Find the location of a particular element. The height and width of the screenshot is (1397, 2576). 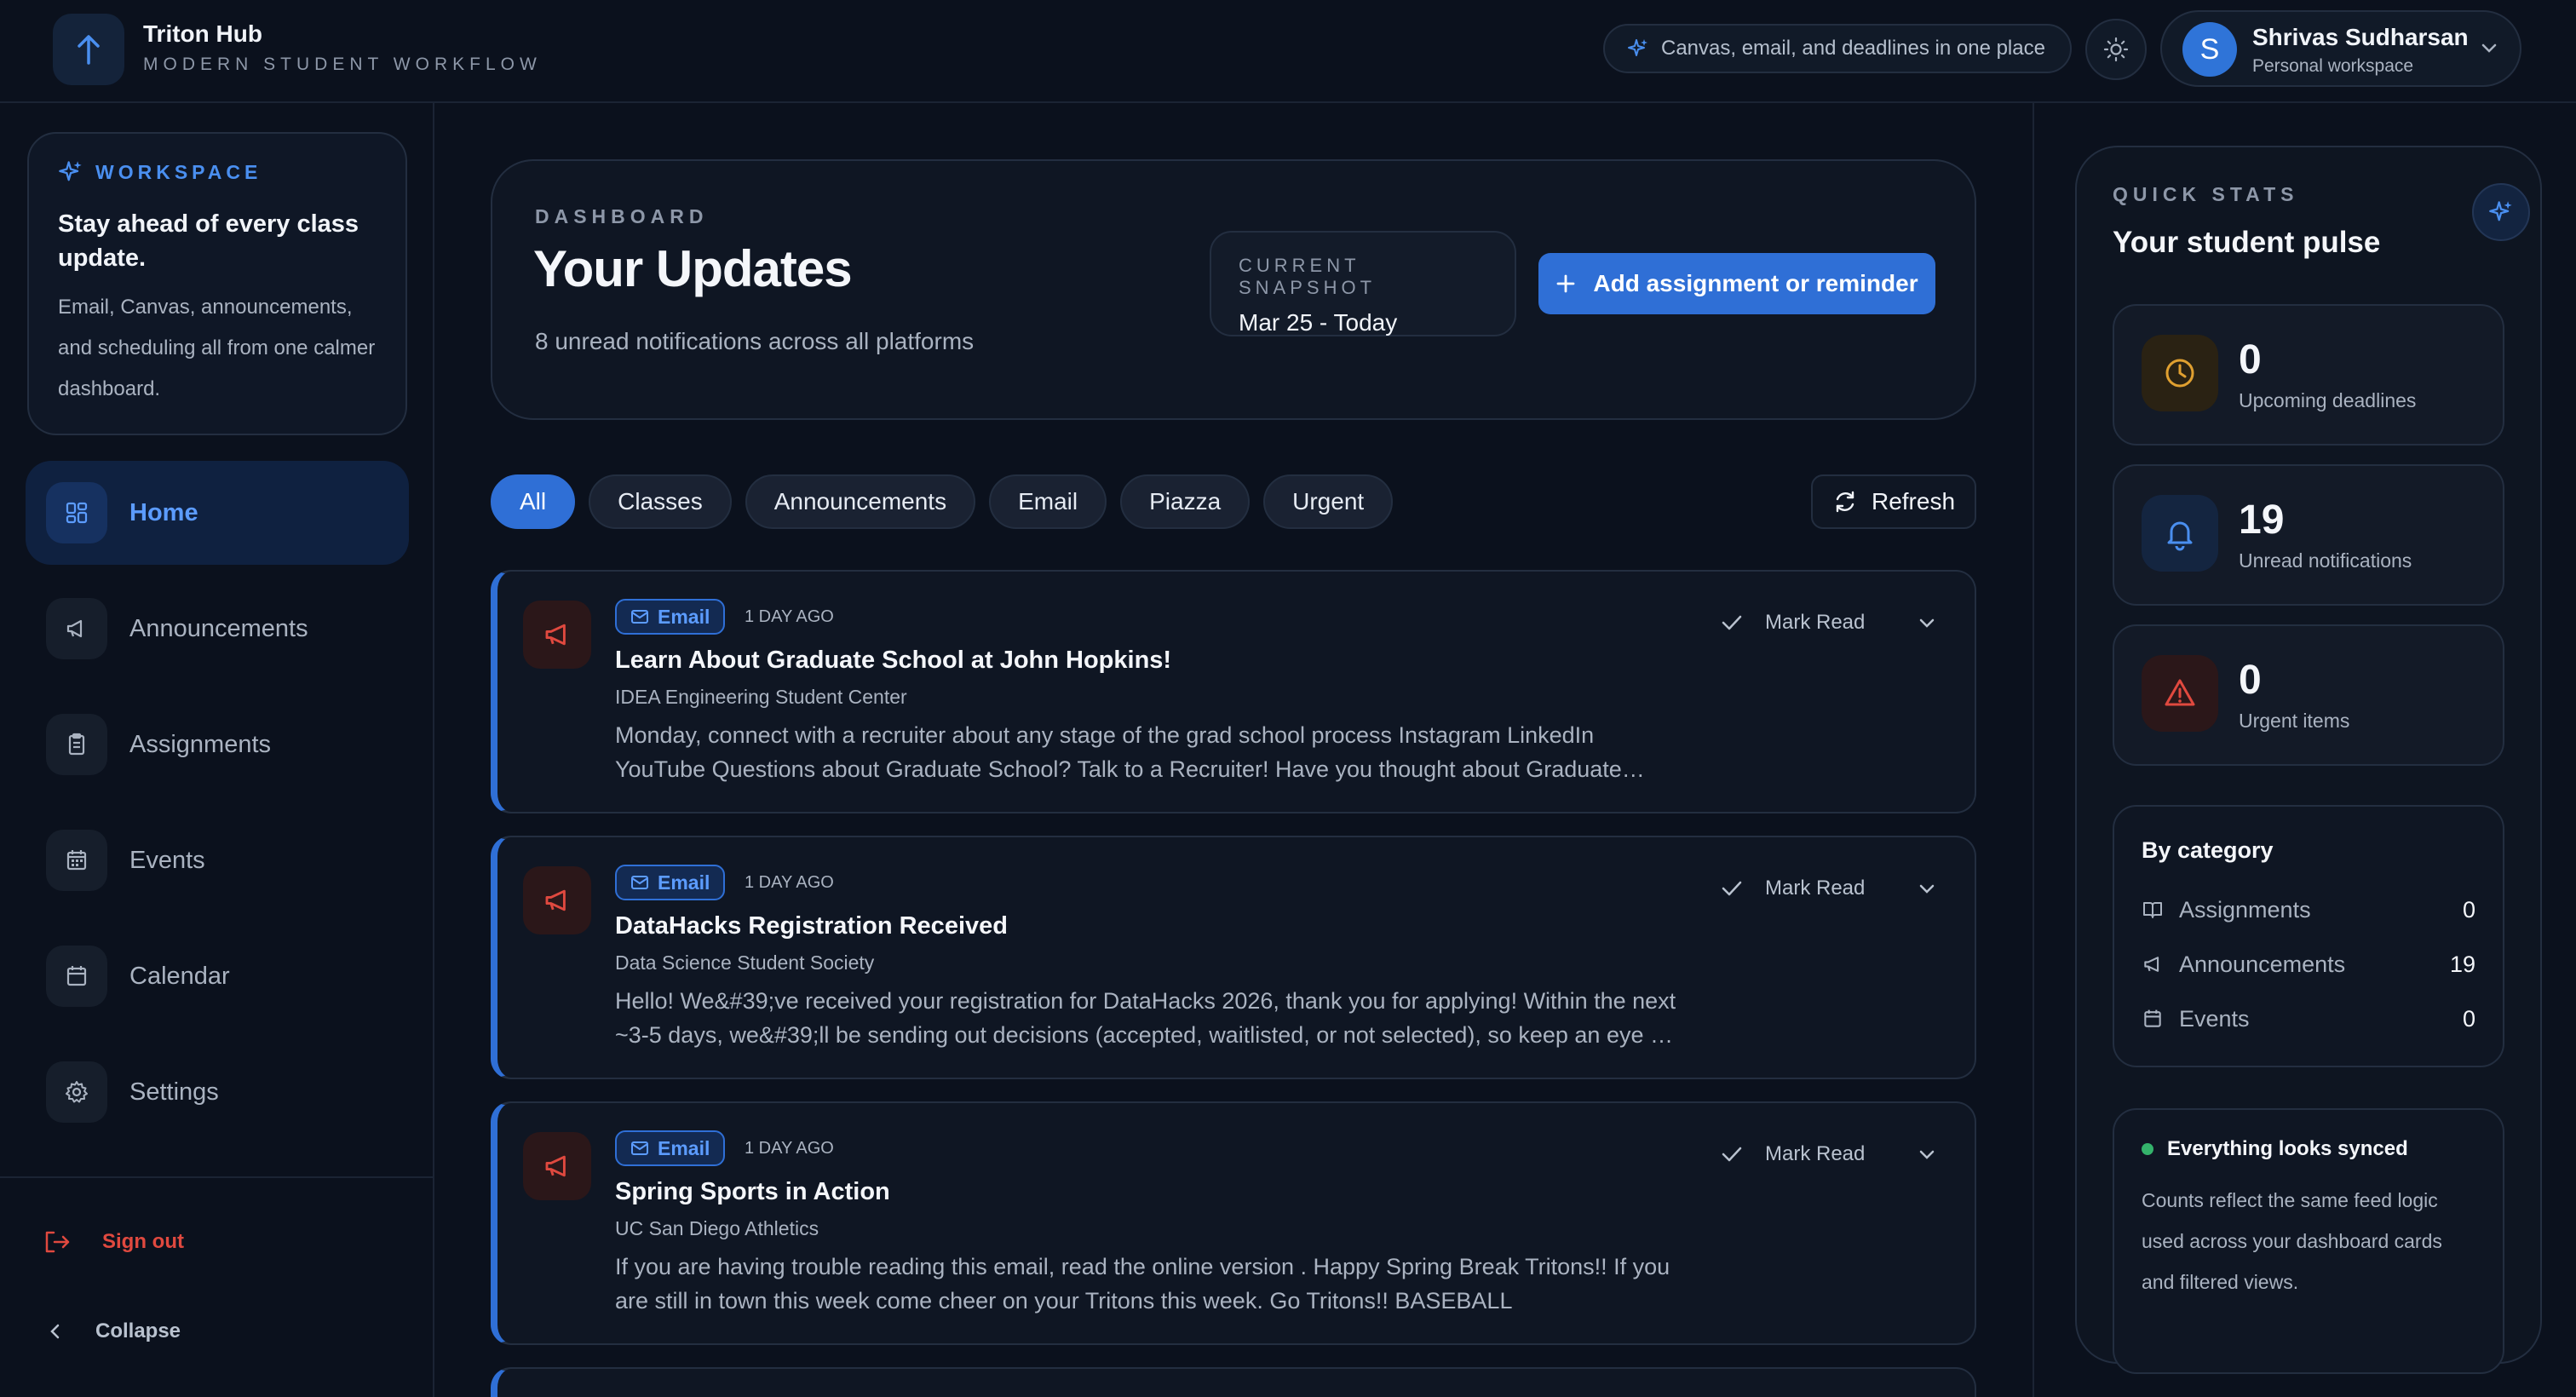

theme-toggle-button is located at coordinates (2116, 49).